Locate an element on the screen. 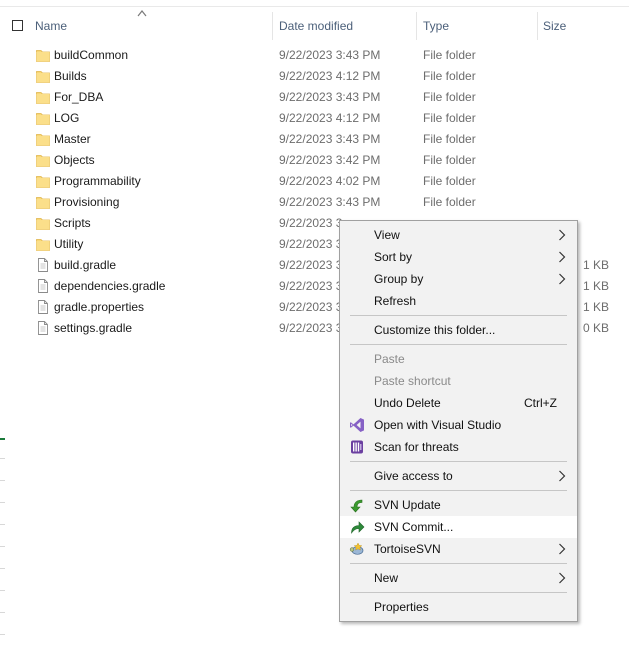  menu-item-label: Open with Visual Studio is located at coordinates (438, 425).